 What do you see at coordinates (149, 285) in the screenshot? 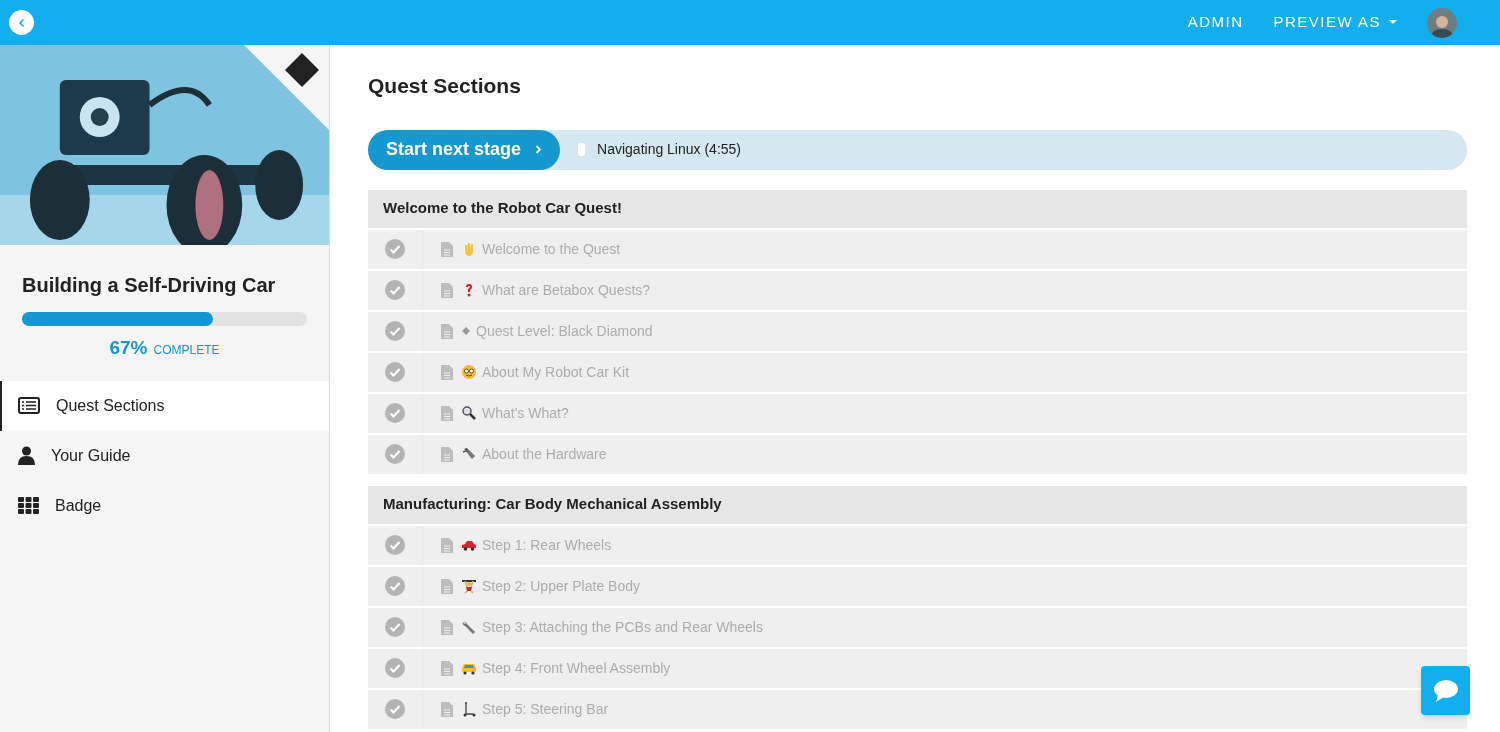
I see `quest-title: Building a Self-Driving Car` at bounding box center [149, 285].